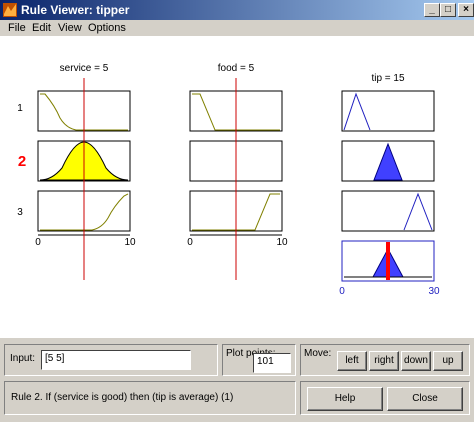  Describe the element at coordinates (85, 179) in the screenshot. I see `service-column: 0 10` at that location.